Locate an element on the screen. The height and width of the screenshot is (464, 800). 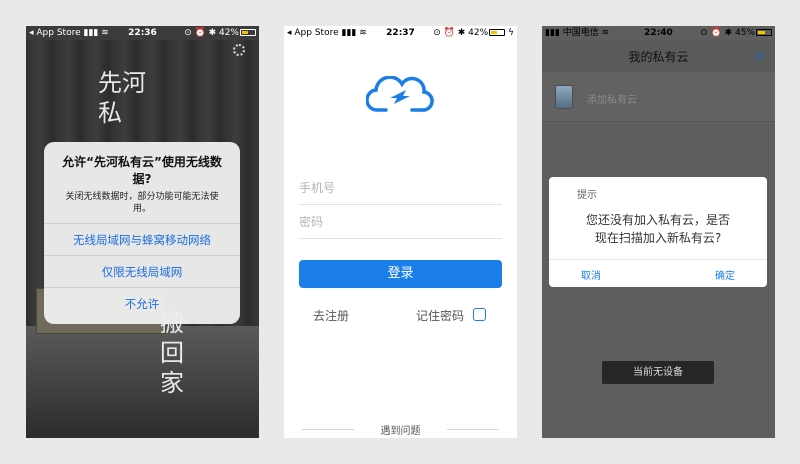
phone-number-input: 手机号 is located at coordinates (400, 188).